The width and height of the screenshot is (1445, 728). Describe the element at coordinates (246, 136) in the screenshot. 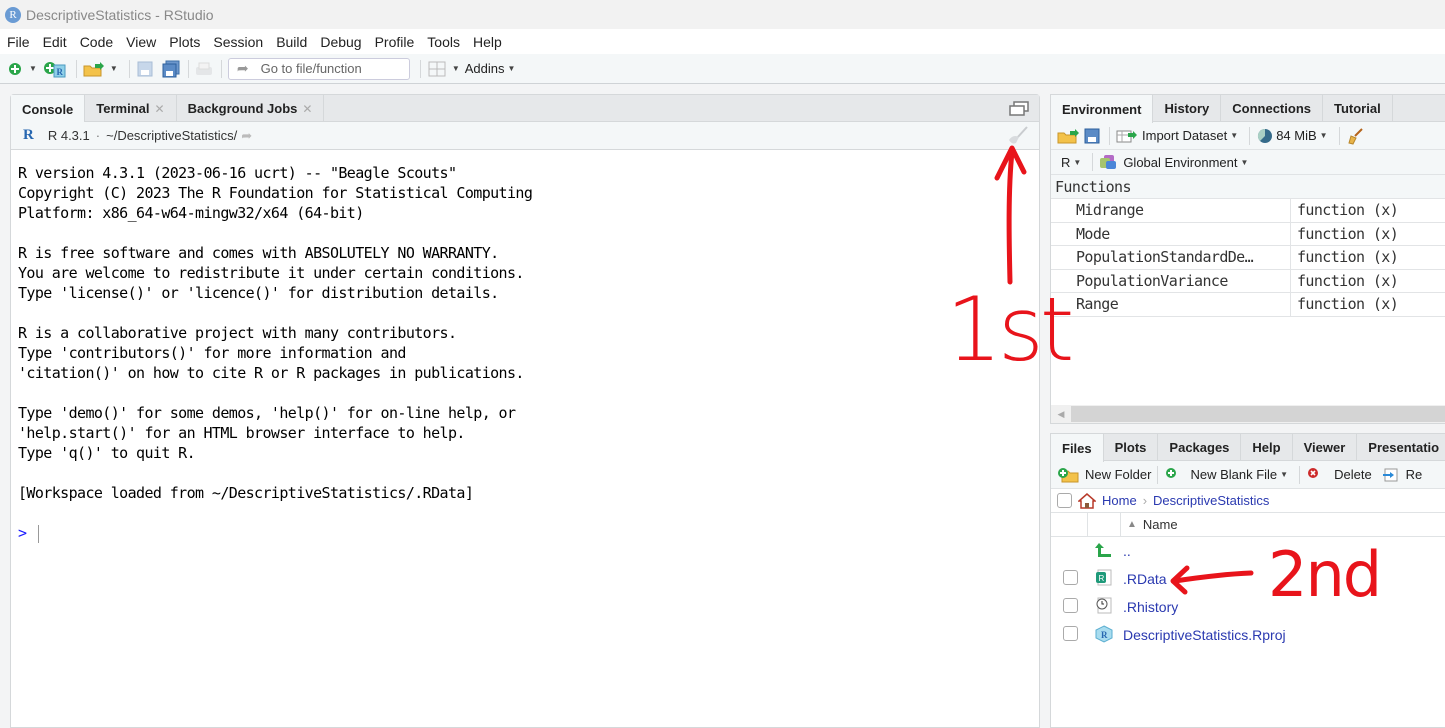

I see `goto-directory-icon: ➦` at that location.